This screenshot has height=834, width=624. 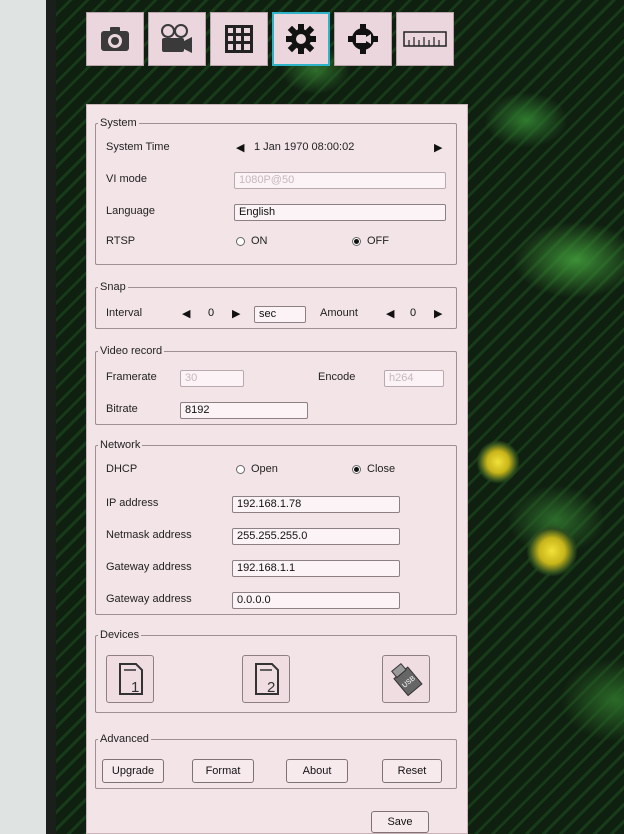 I want to click on framerate-label: Framerate, so click(x=131, y=377).